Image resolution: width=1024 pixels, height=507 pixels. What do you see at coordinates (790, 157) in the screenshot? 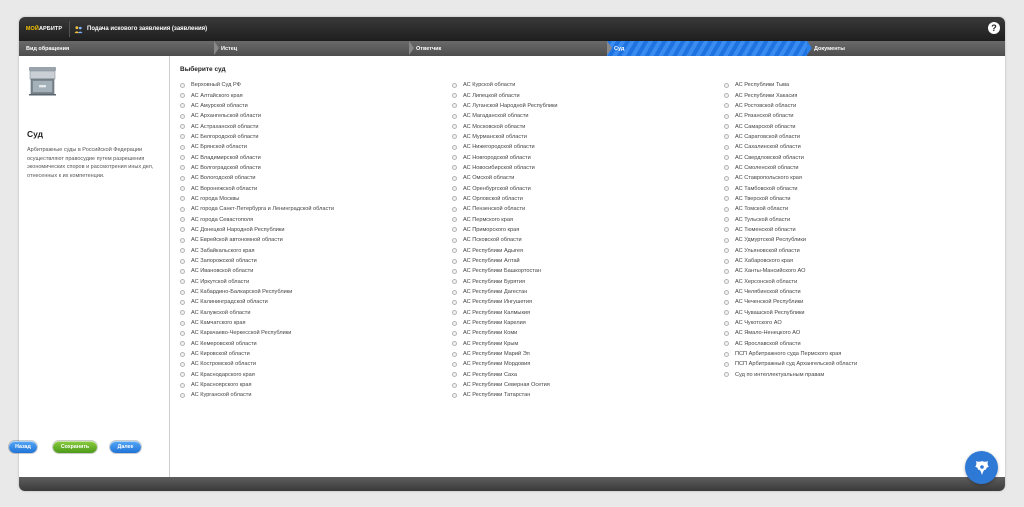
I see `court-option: АС Свердловской области` at bounding box center [790, 157].